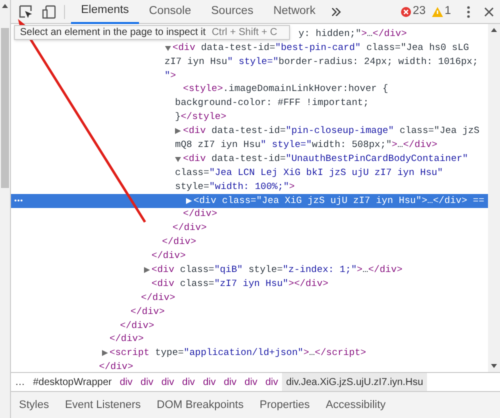  What do you see at coordinates (238, 353) in the screenshot?
I see `code-line: <script type="application/ld+json">…</script>` at bounding box center [238, 353].